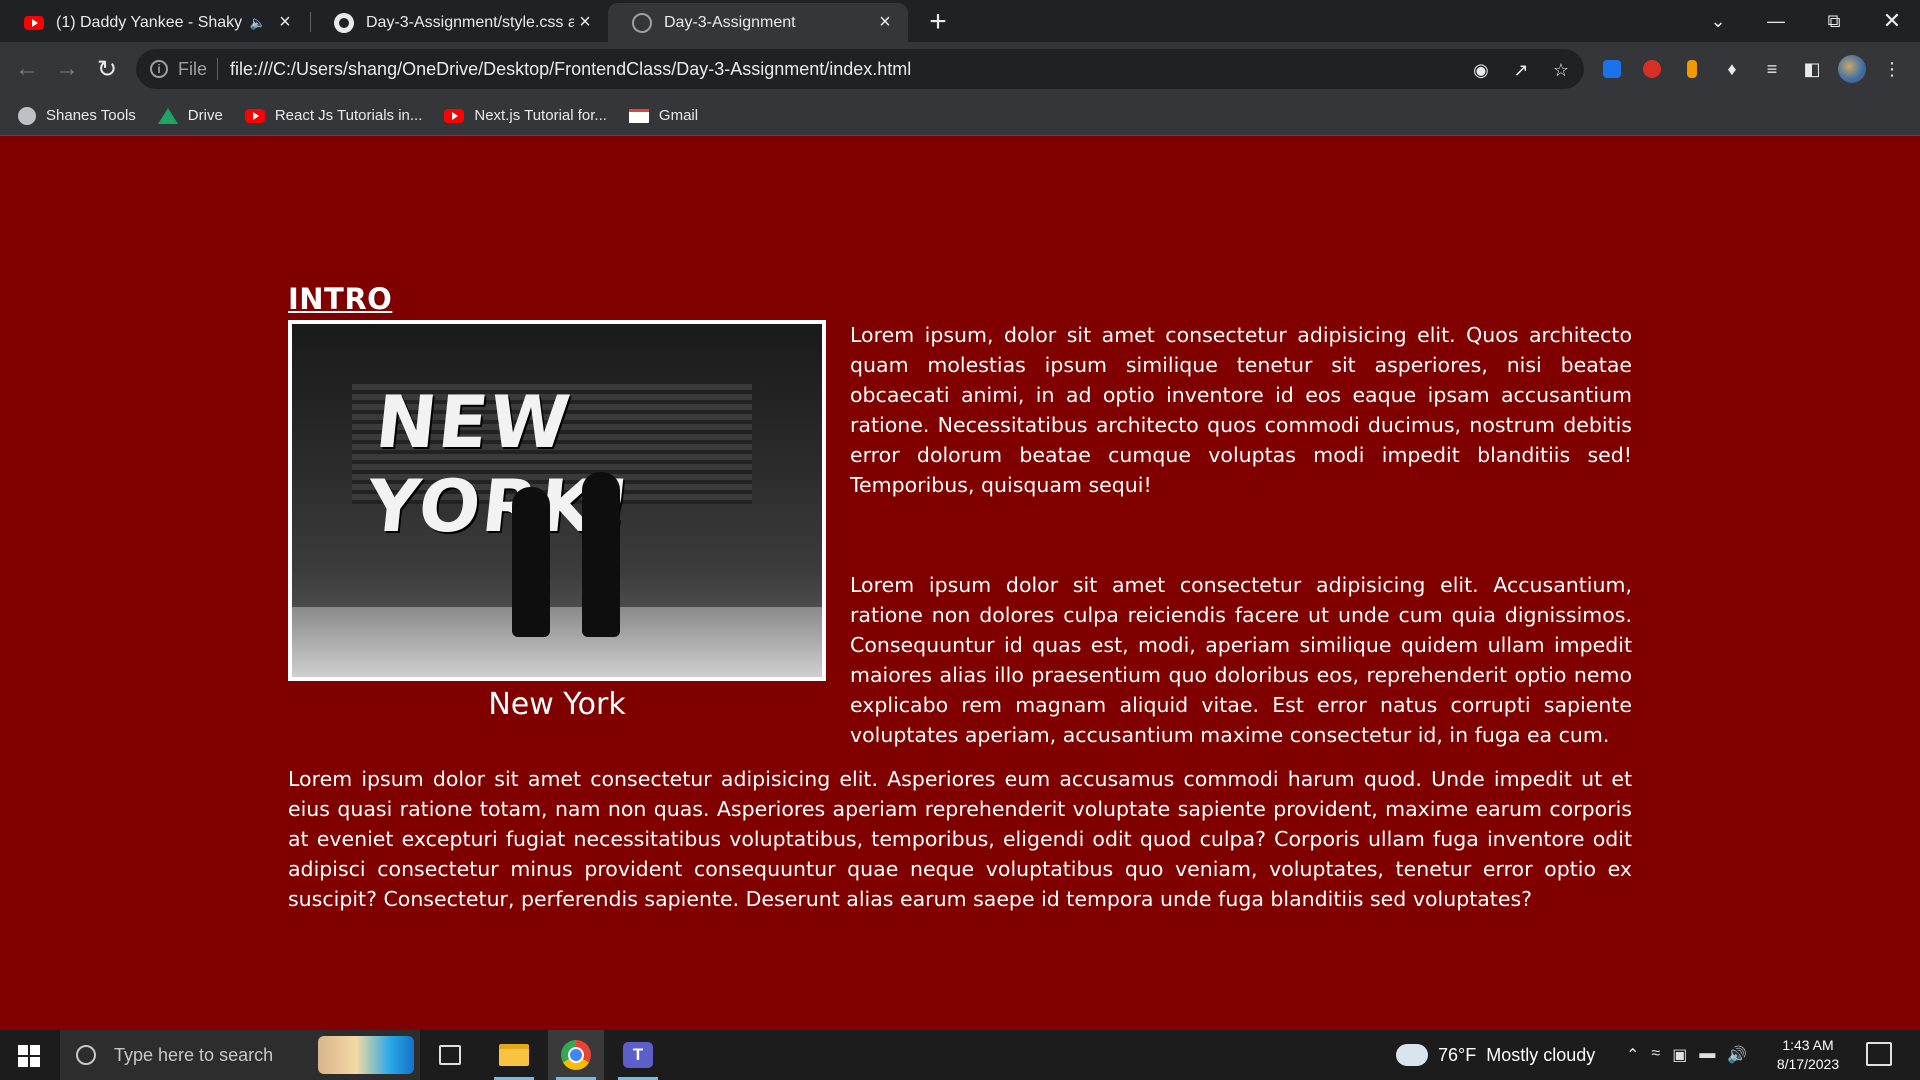  What do you see at coordinates (107, 69) in the screenshot?
I see `reload-button: ↻` at bounding box center [107, 69].